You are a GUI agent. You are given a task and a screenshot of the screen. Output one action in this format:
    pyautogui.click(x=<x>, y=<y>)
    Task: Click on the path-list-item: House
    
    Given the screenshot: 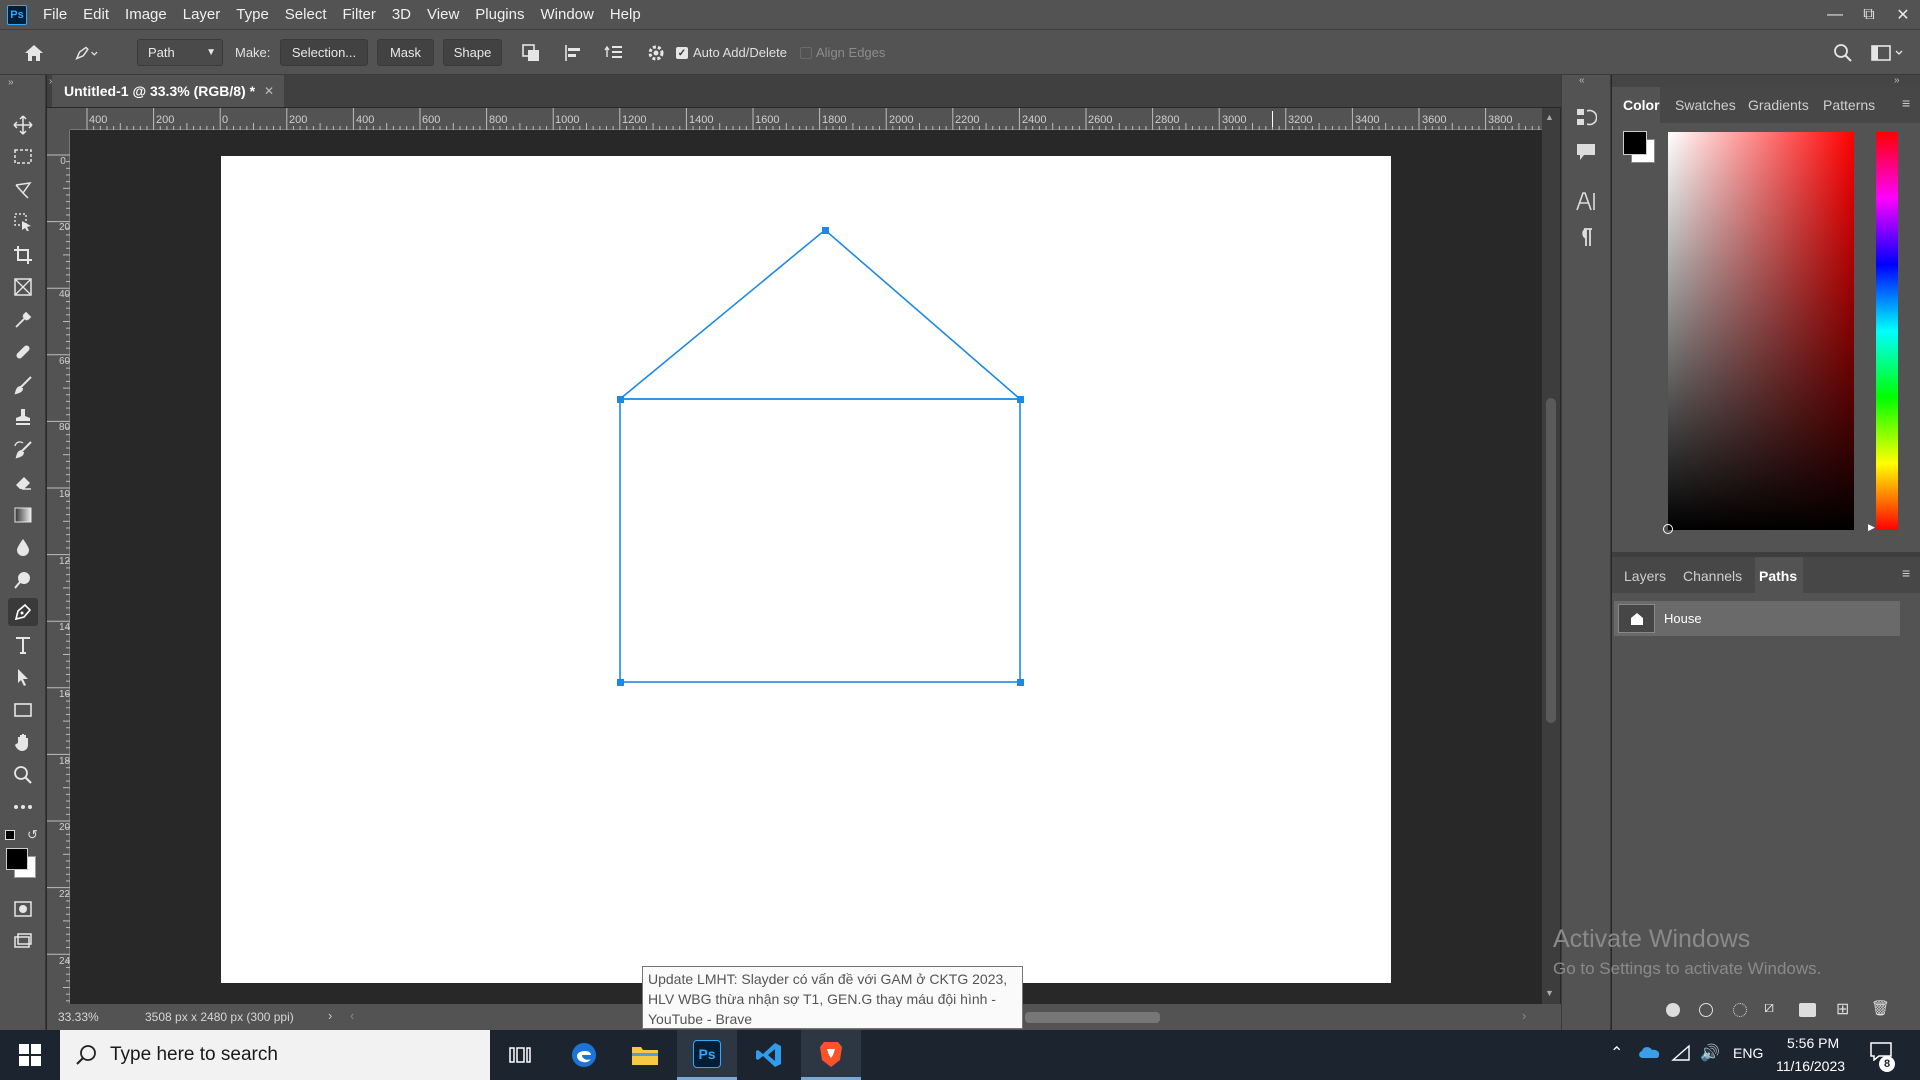 What is the action you would take?
    pyautogui.click(x=1757, y=618)
    